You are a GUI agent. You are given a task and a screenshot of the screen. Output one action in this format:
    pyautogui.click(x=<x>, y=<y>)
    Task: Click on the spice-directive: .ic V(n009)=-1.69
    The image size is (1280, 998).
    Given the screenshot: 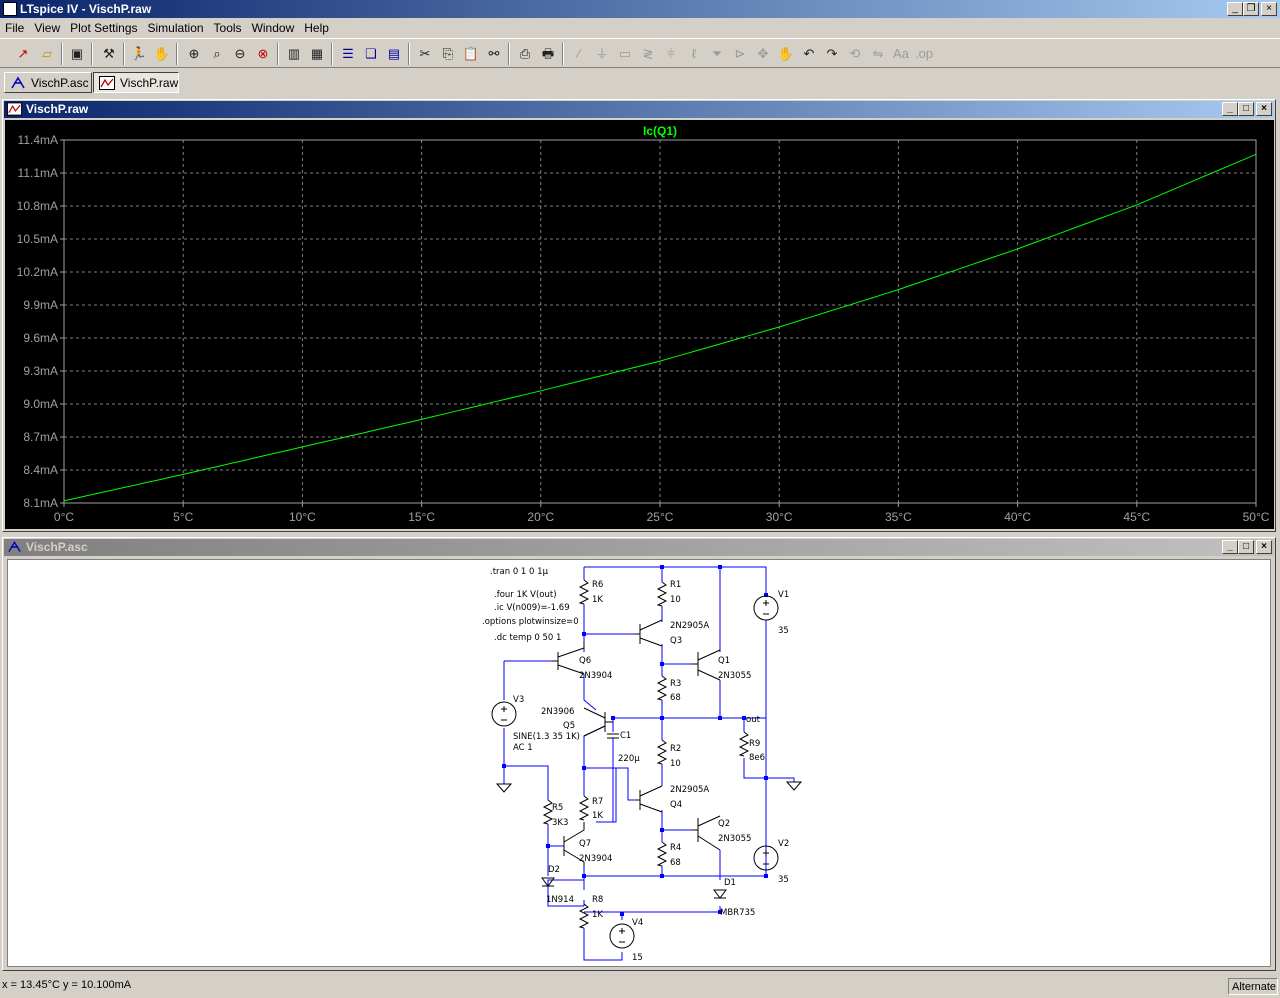 What is the action you would take?
    pyautogui.click(x=532, y=608)
    